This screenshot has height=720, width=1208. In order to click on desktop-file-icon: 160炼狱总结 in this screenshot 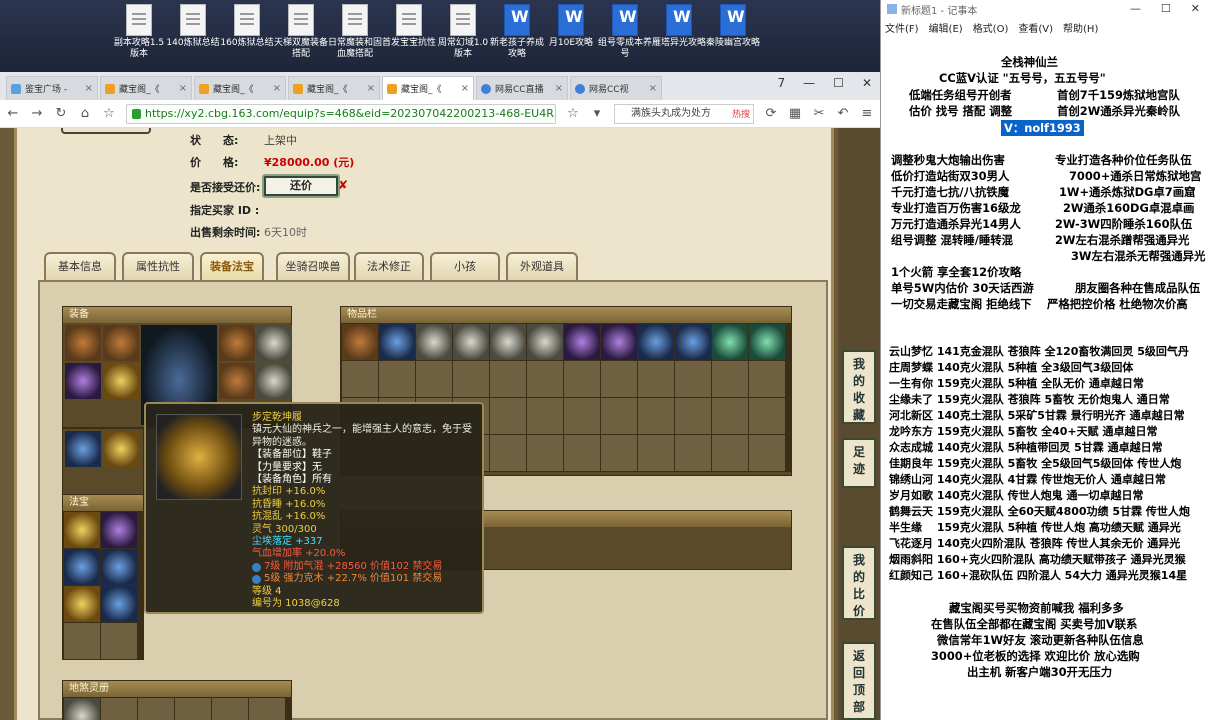, I will do `click(247, 26)`.